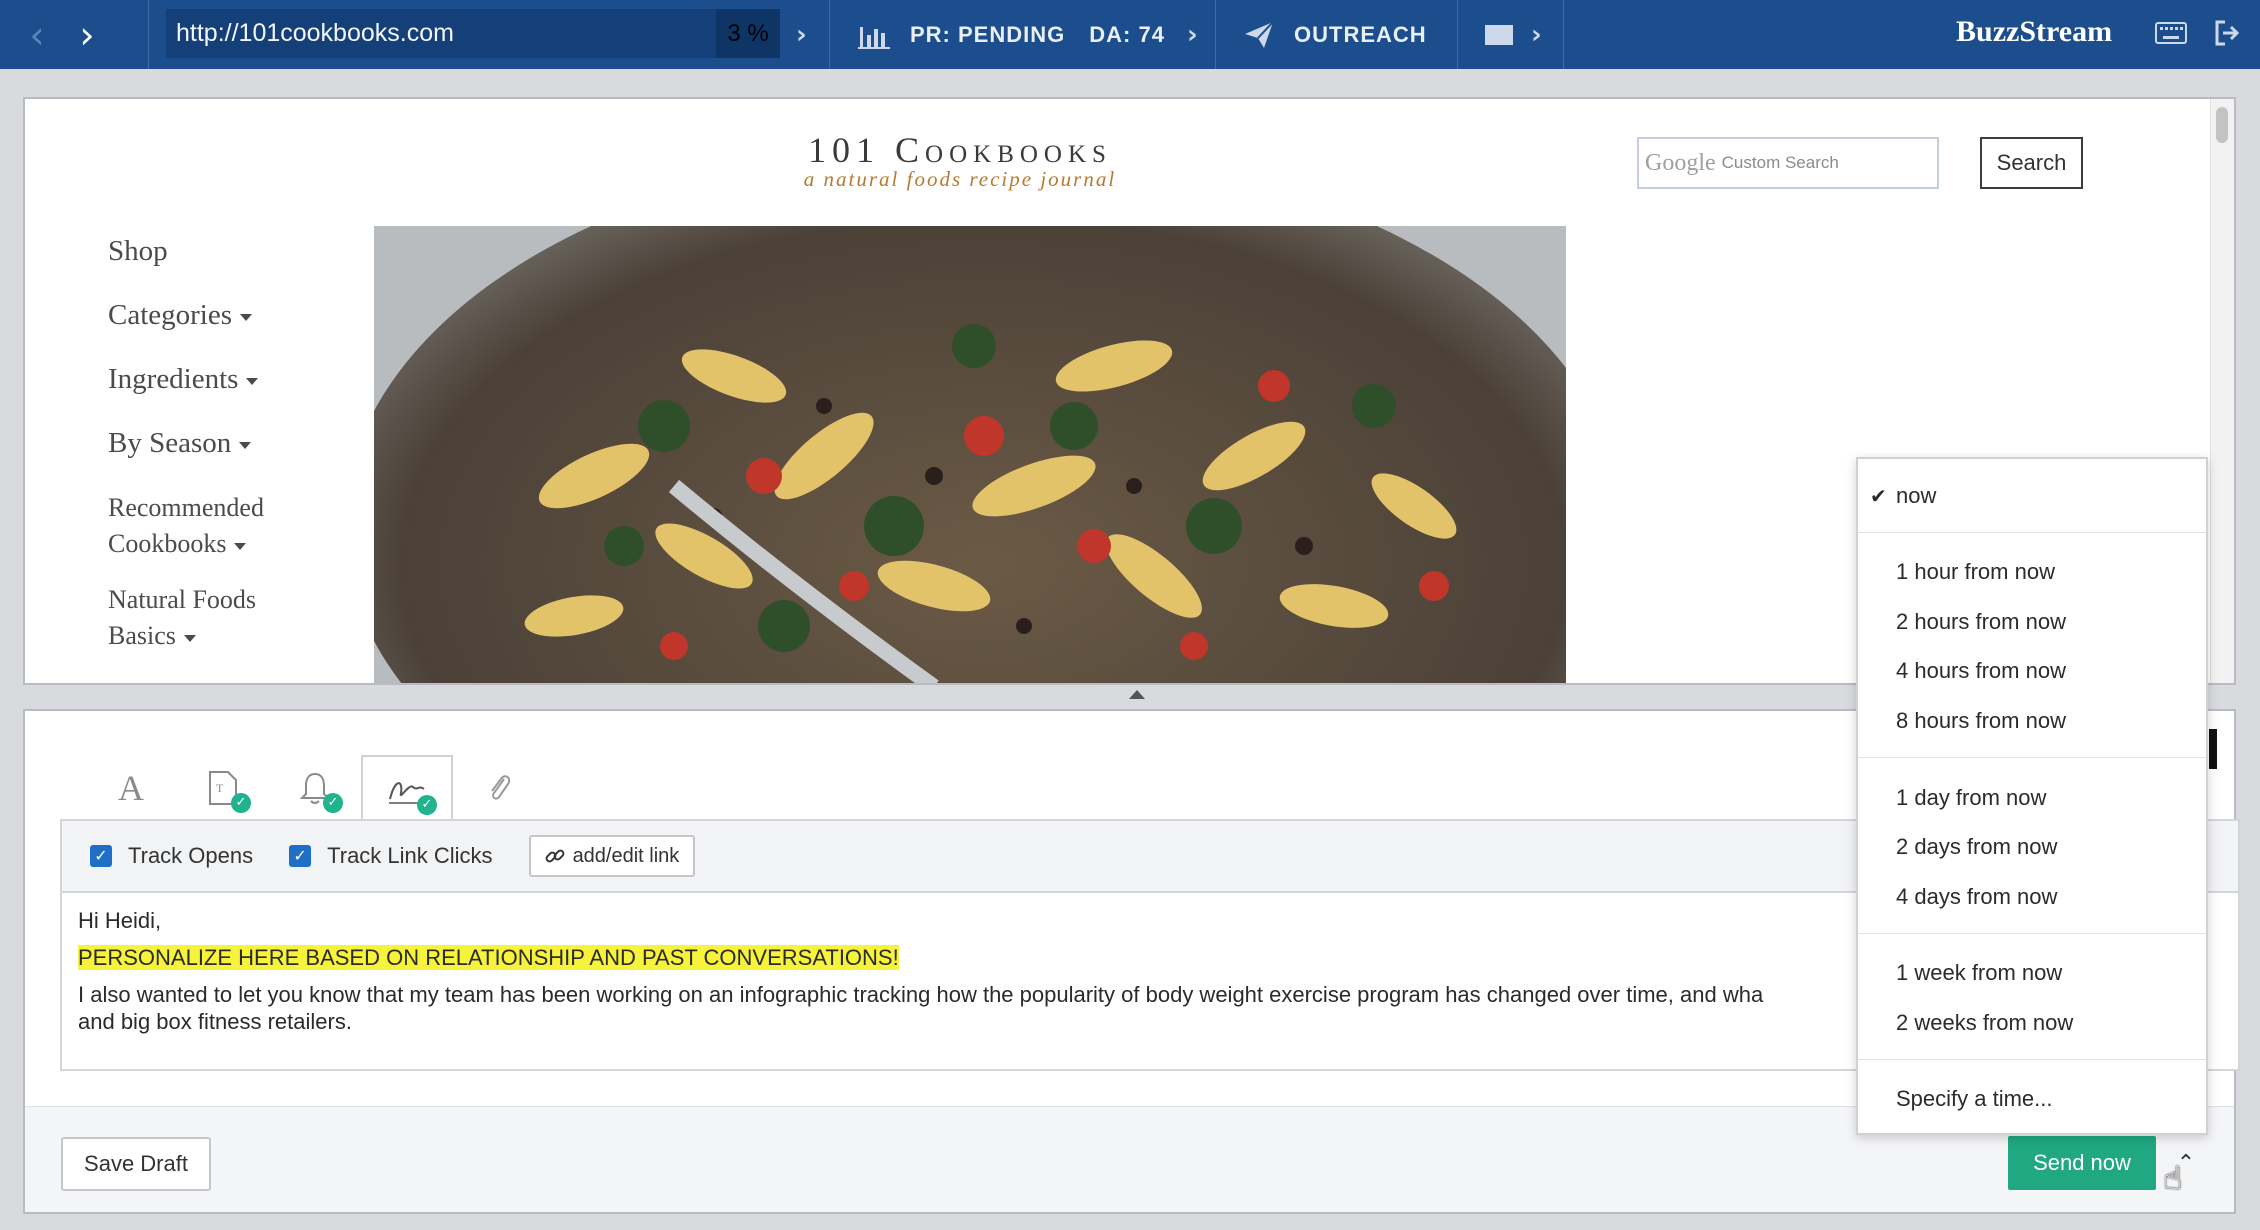 Image resolution: width=2260 pixels, height=1230 pixels. I want to click on keyboard-shortcuts-button, so click(2171, 35).